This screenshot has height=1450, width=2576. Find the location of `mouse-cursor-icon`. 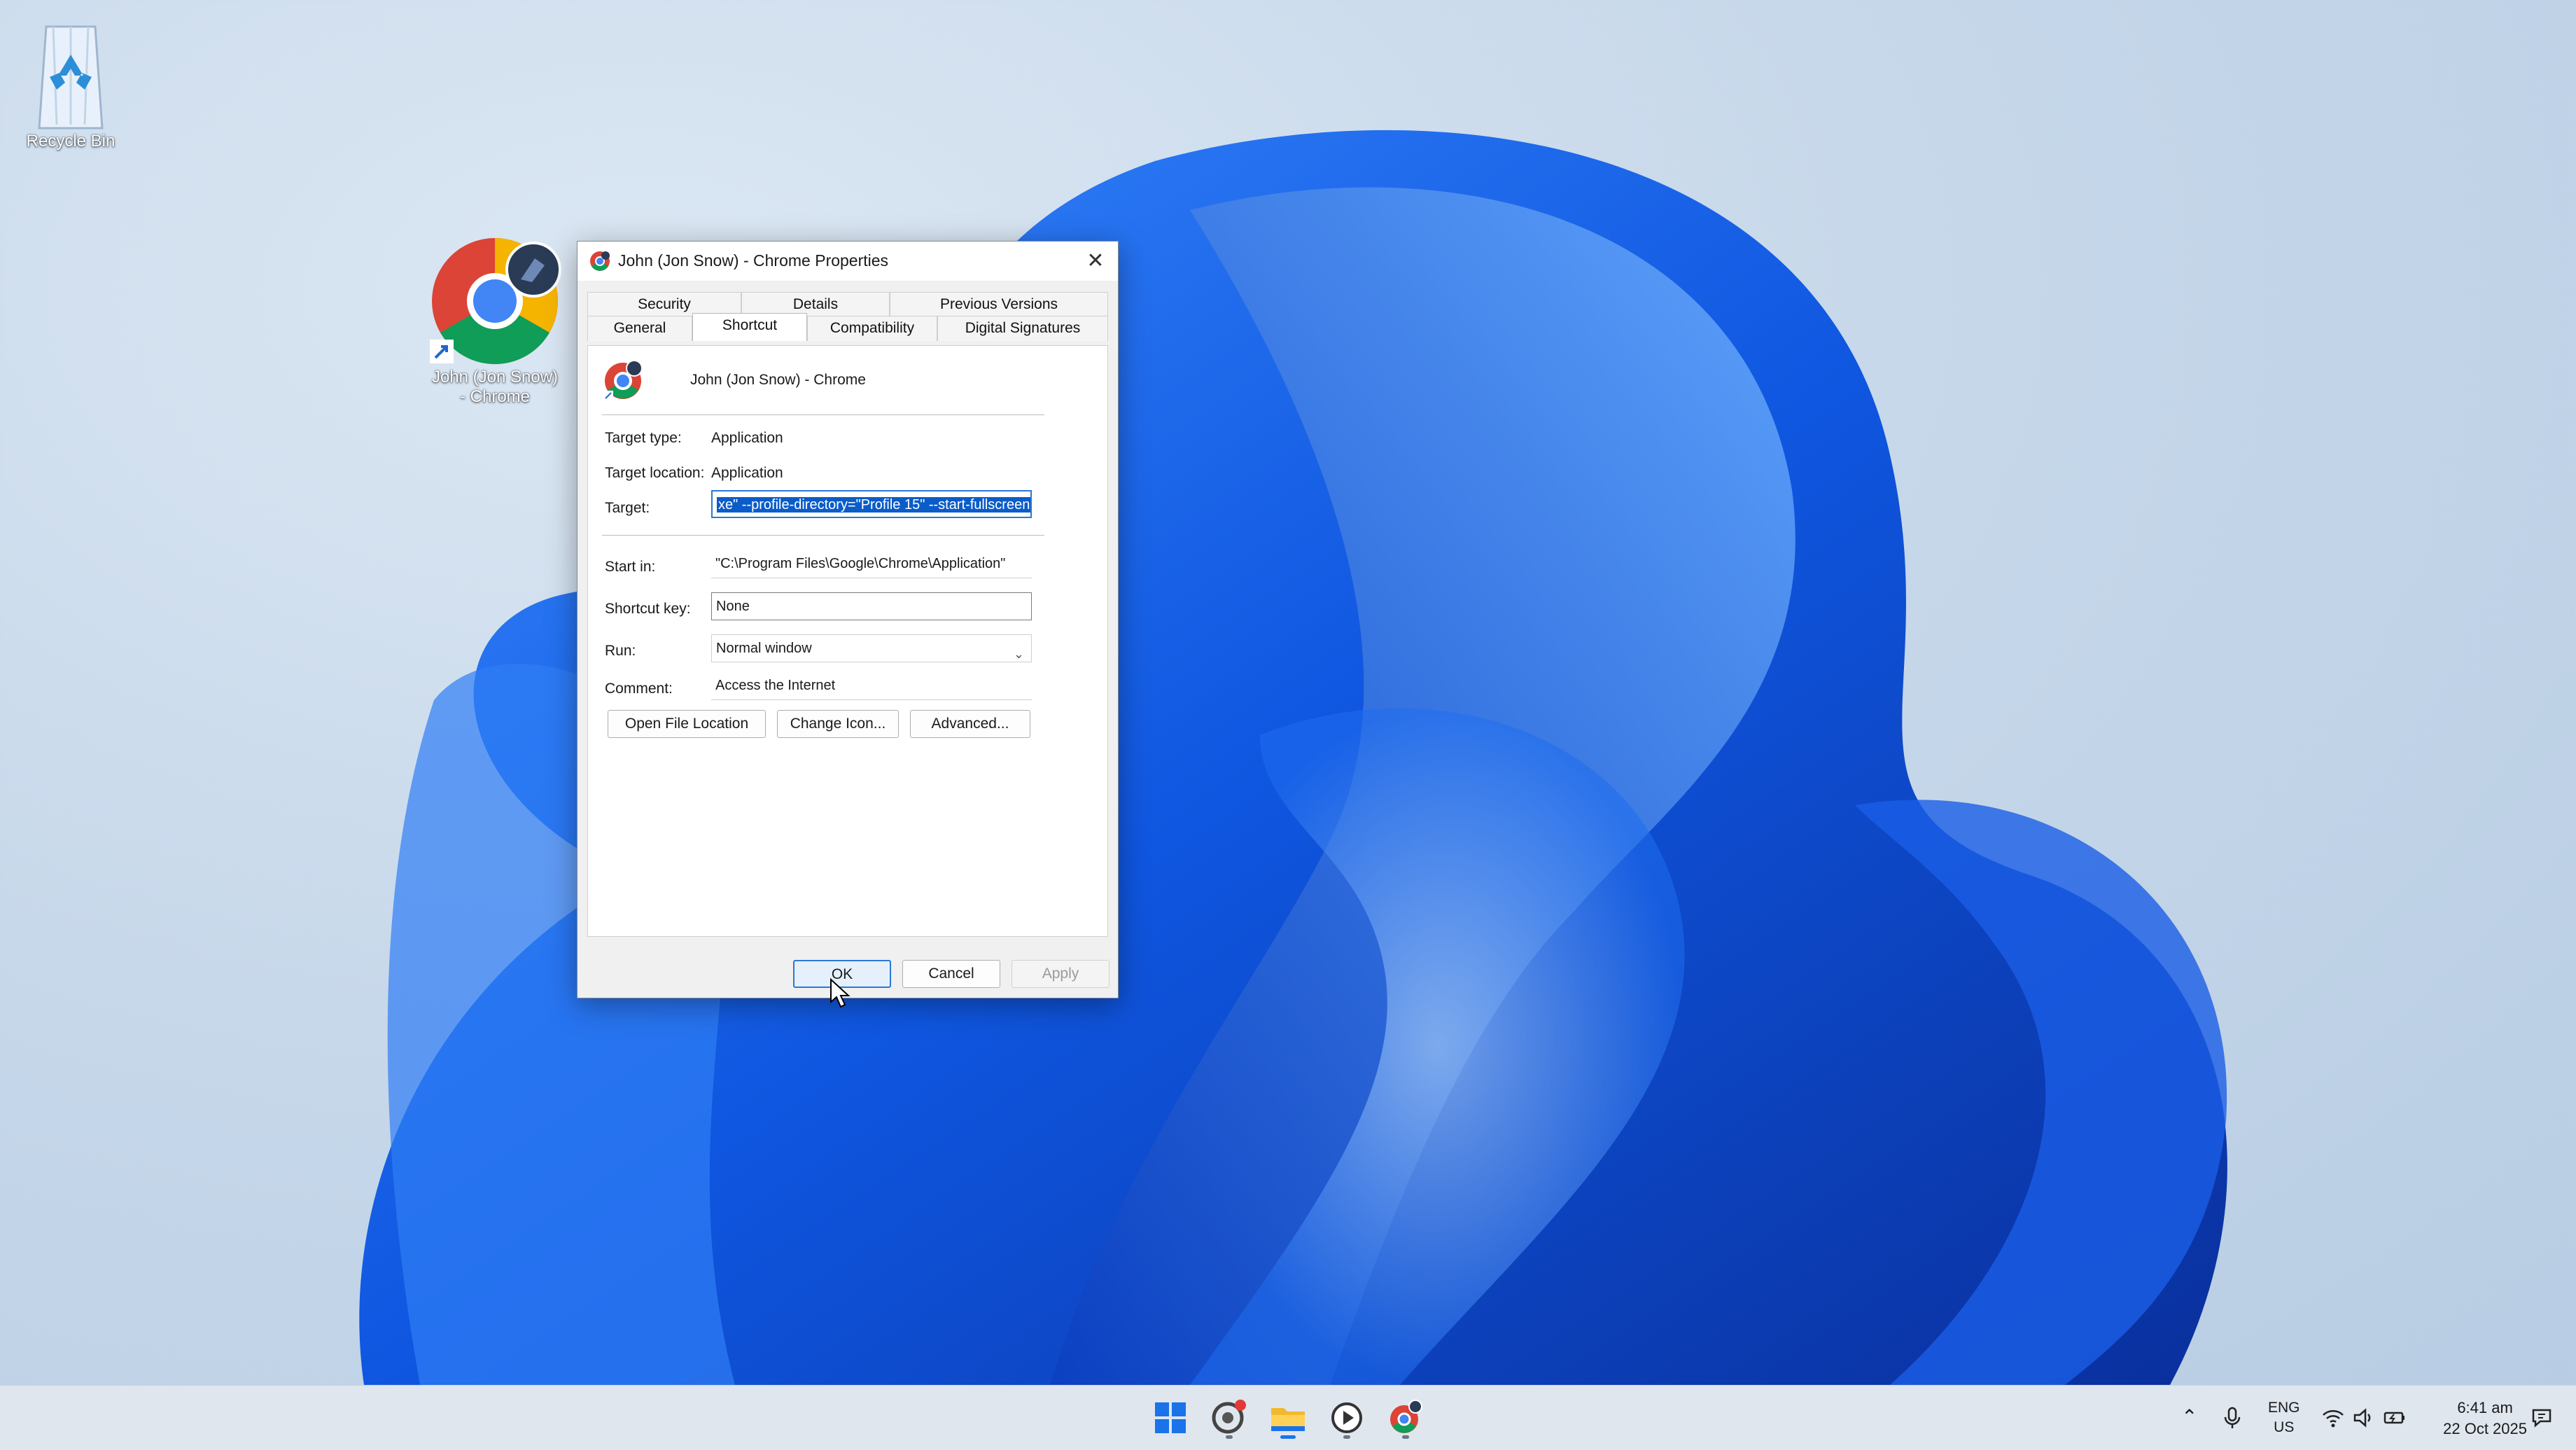

mouse-cursor-icon is located at coordinates (840, 993).